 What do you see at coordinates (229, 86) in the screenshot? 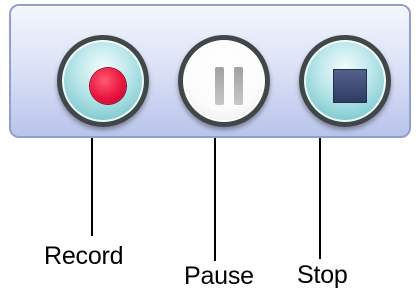
I see `pause-icon` at bounding box center [229, 86].